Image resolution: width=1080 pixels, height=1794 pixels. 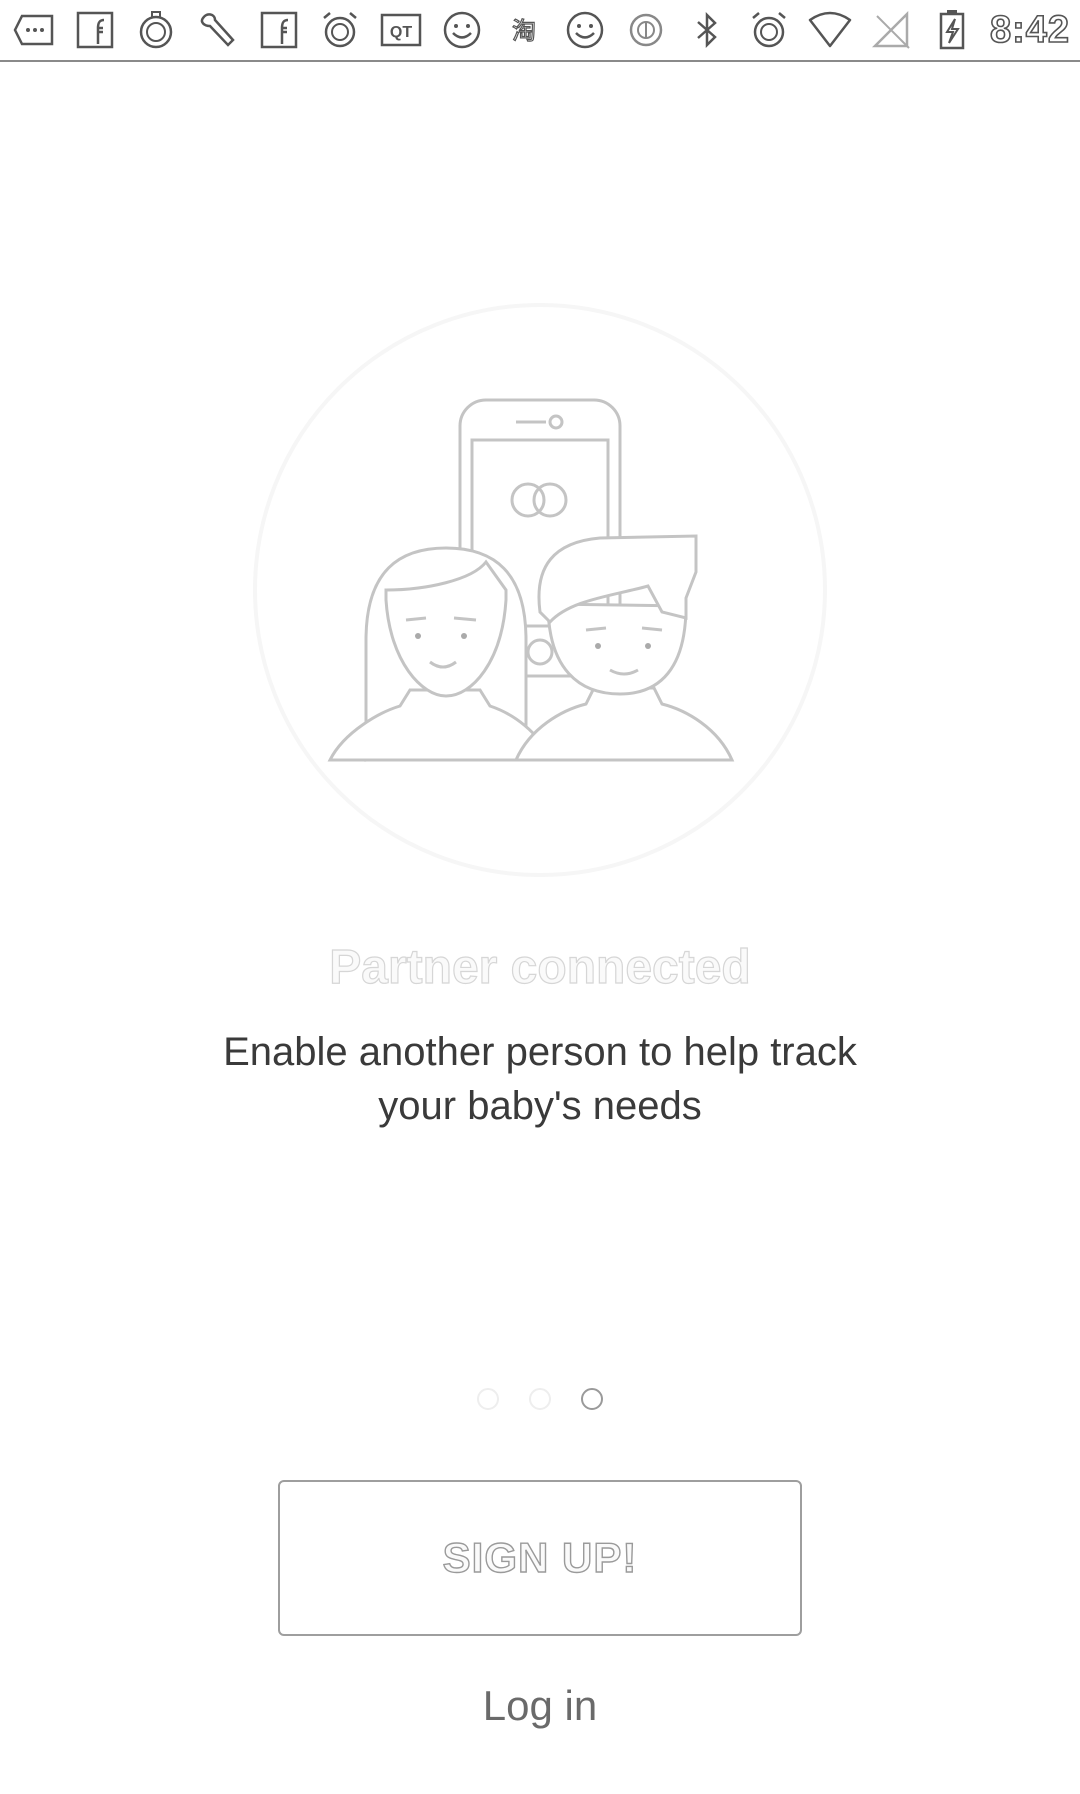 I want to click on stopwatch-icon, so click(x=156, y=30).